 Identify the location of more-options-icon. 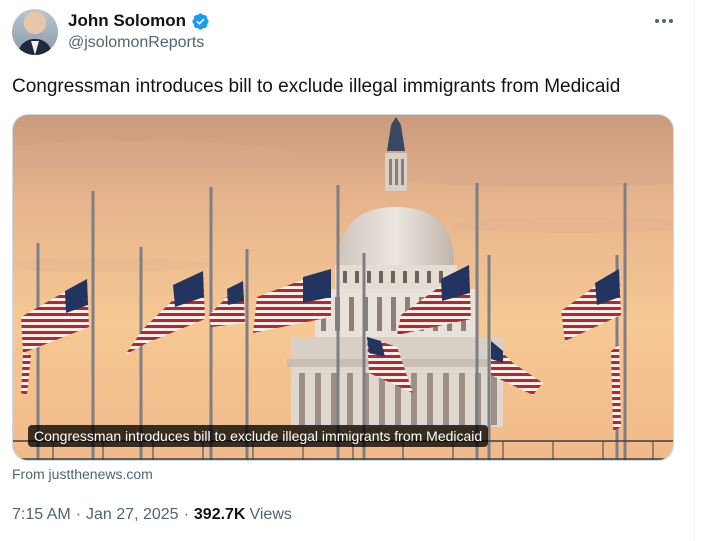
(664, 21).